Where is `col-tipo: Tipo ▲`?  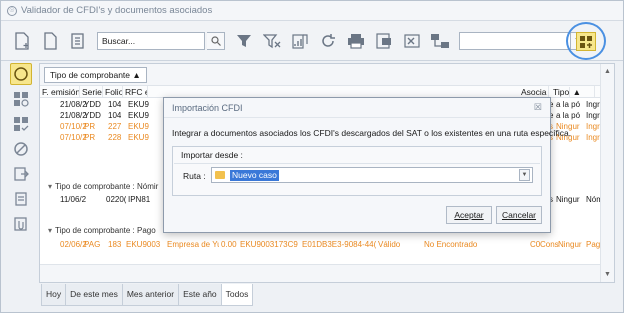
col-tipo: Tipo ▲ is located at coordinates (572, 91).